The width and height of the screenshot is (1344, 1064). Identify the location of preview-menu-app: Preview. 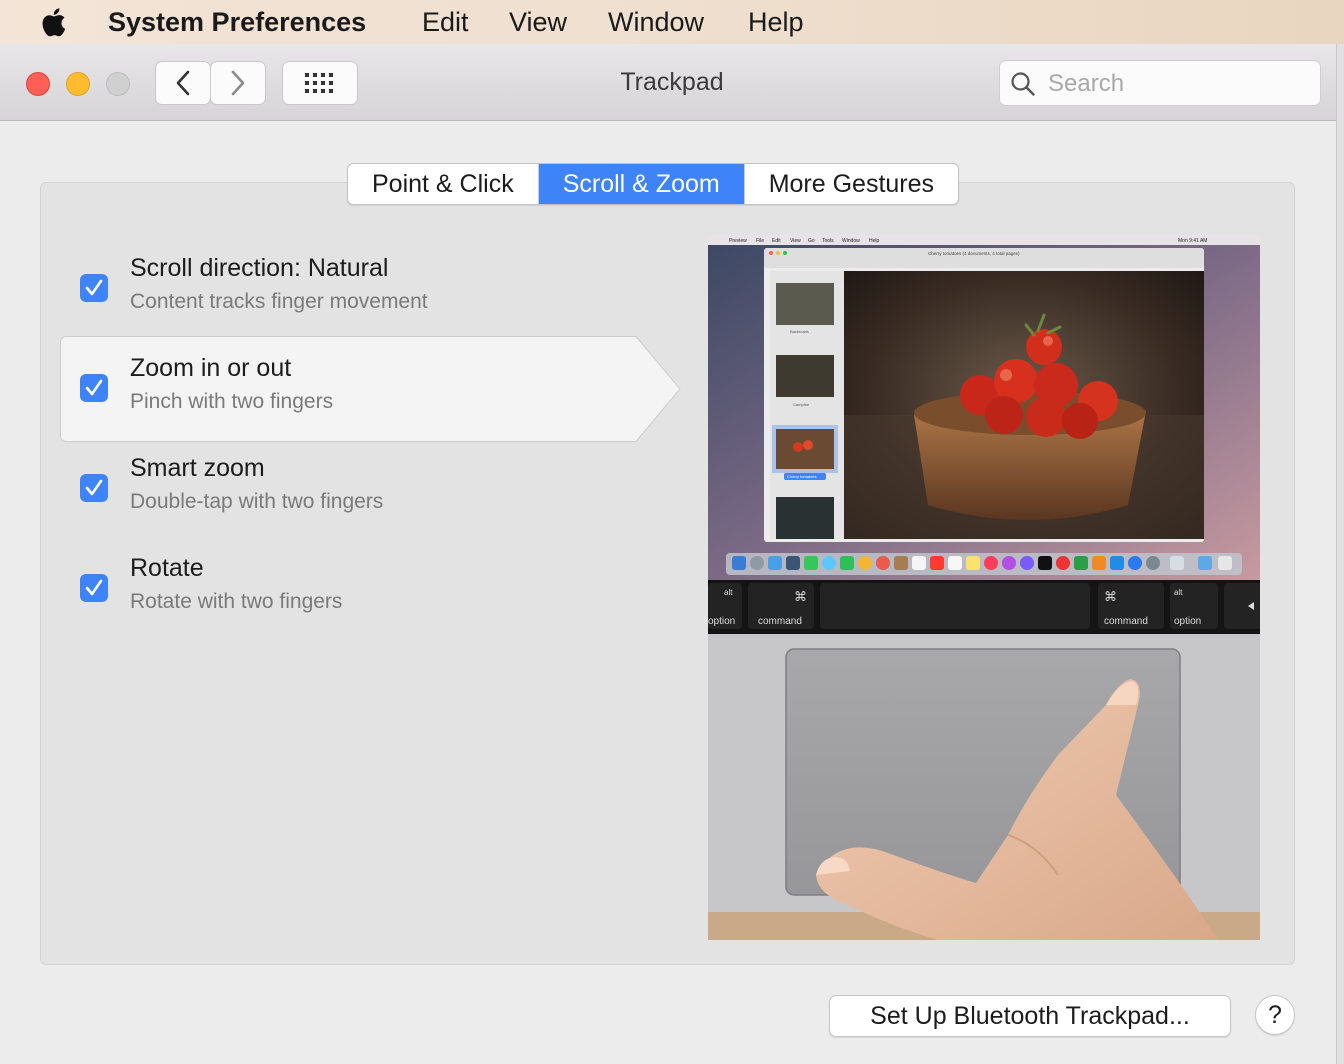
(738, 241).